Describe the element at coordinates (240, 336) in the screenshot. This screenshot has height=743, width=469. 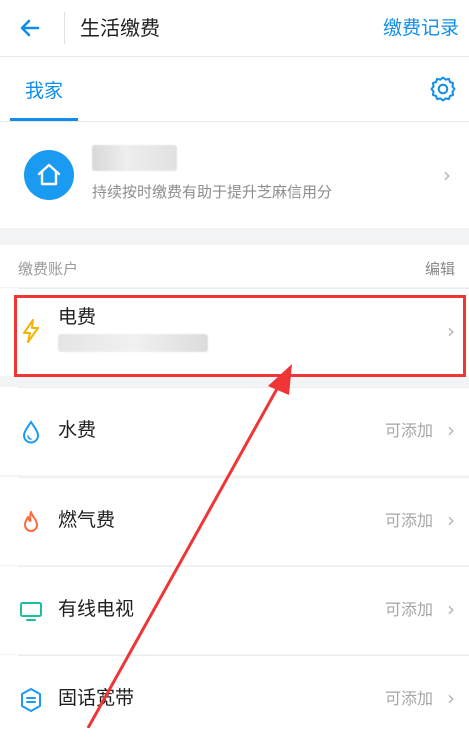
I see `highlight-box` at that location.